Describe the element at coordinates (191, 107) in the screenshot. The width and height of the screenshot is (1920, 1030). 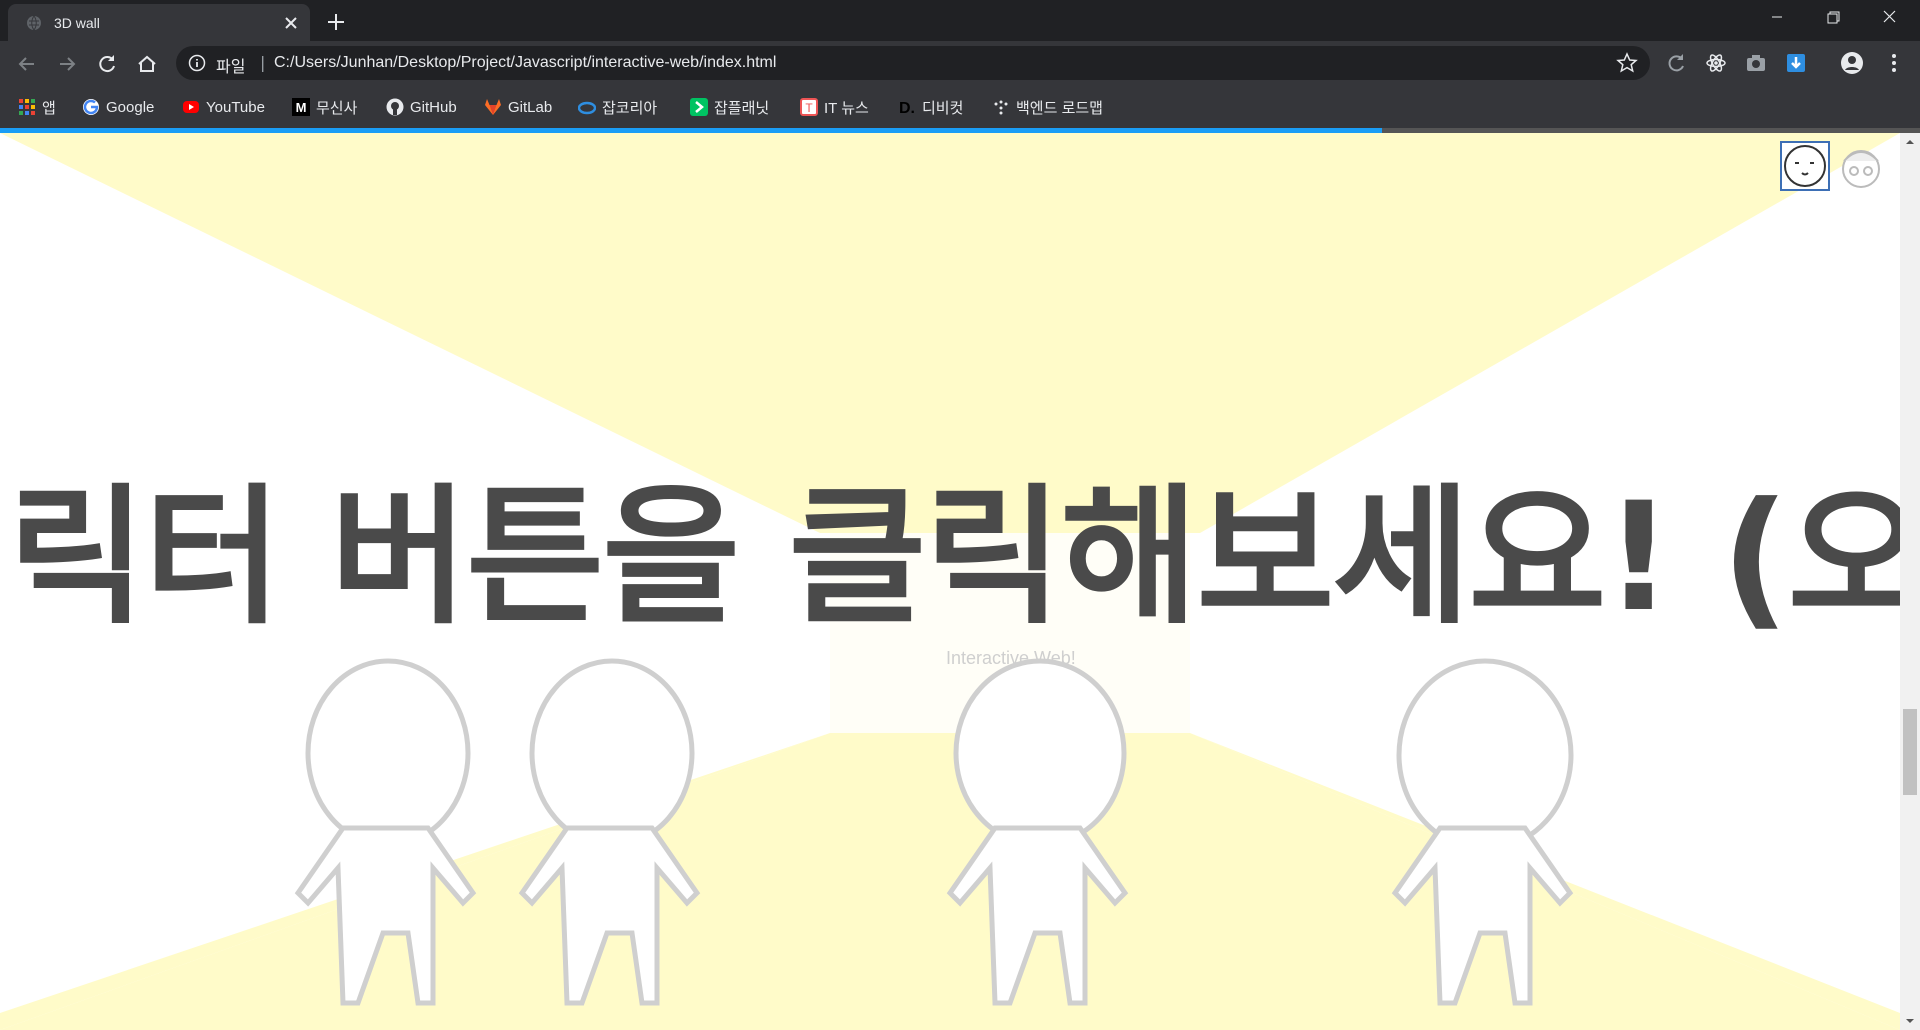
I see `youtube-icon` at that location.